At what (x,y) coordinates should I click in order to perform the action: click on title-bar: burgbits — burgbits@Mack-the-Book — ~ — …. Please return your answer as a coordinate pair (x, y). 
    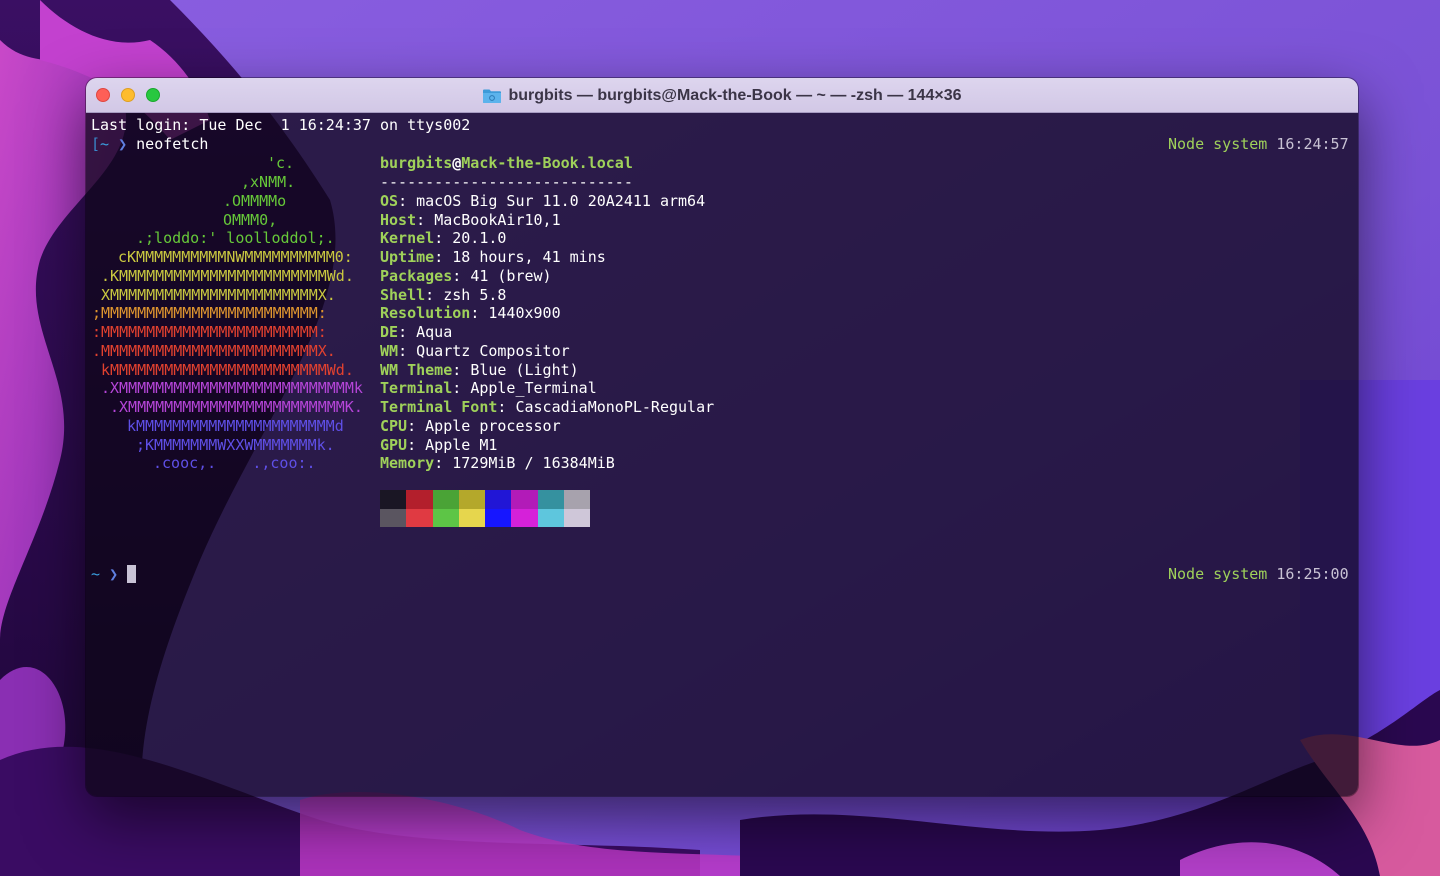
    Looking at the image, I should click on (722, 95).